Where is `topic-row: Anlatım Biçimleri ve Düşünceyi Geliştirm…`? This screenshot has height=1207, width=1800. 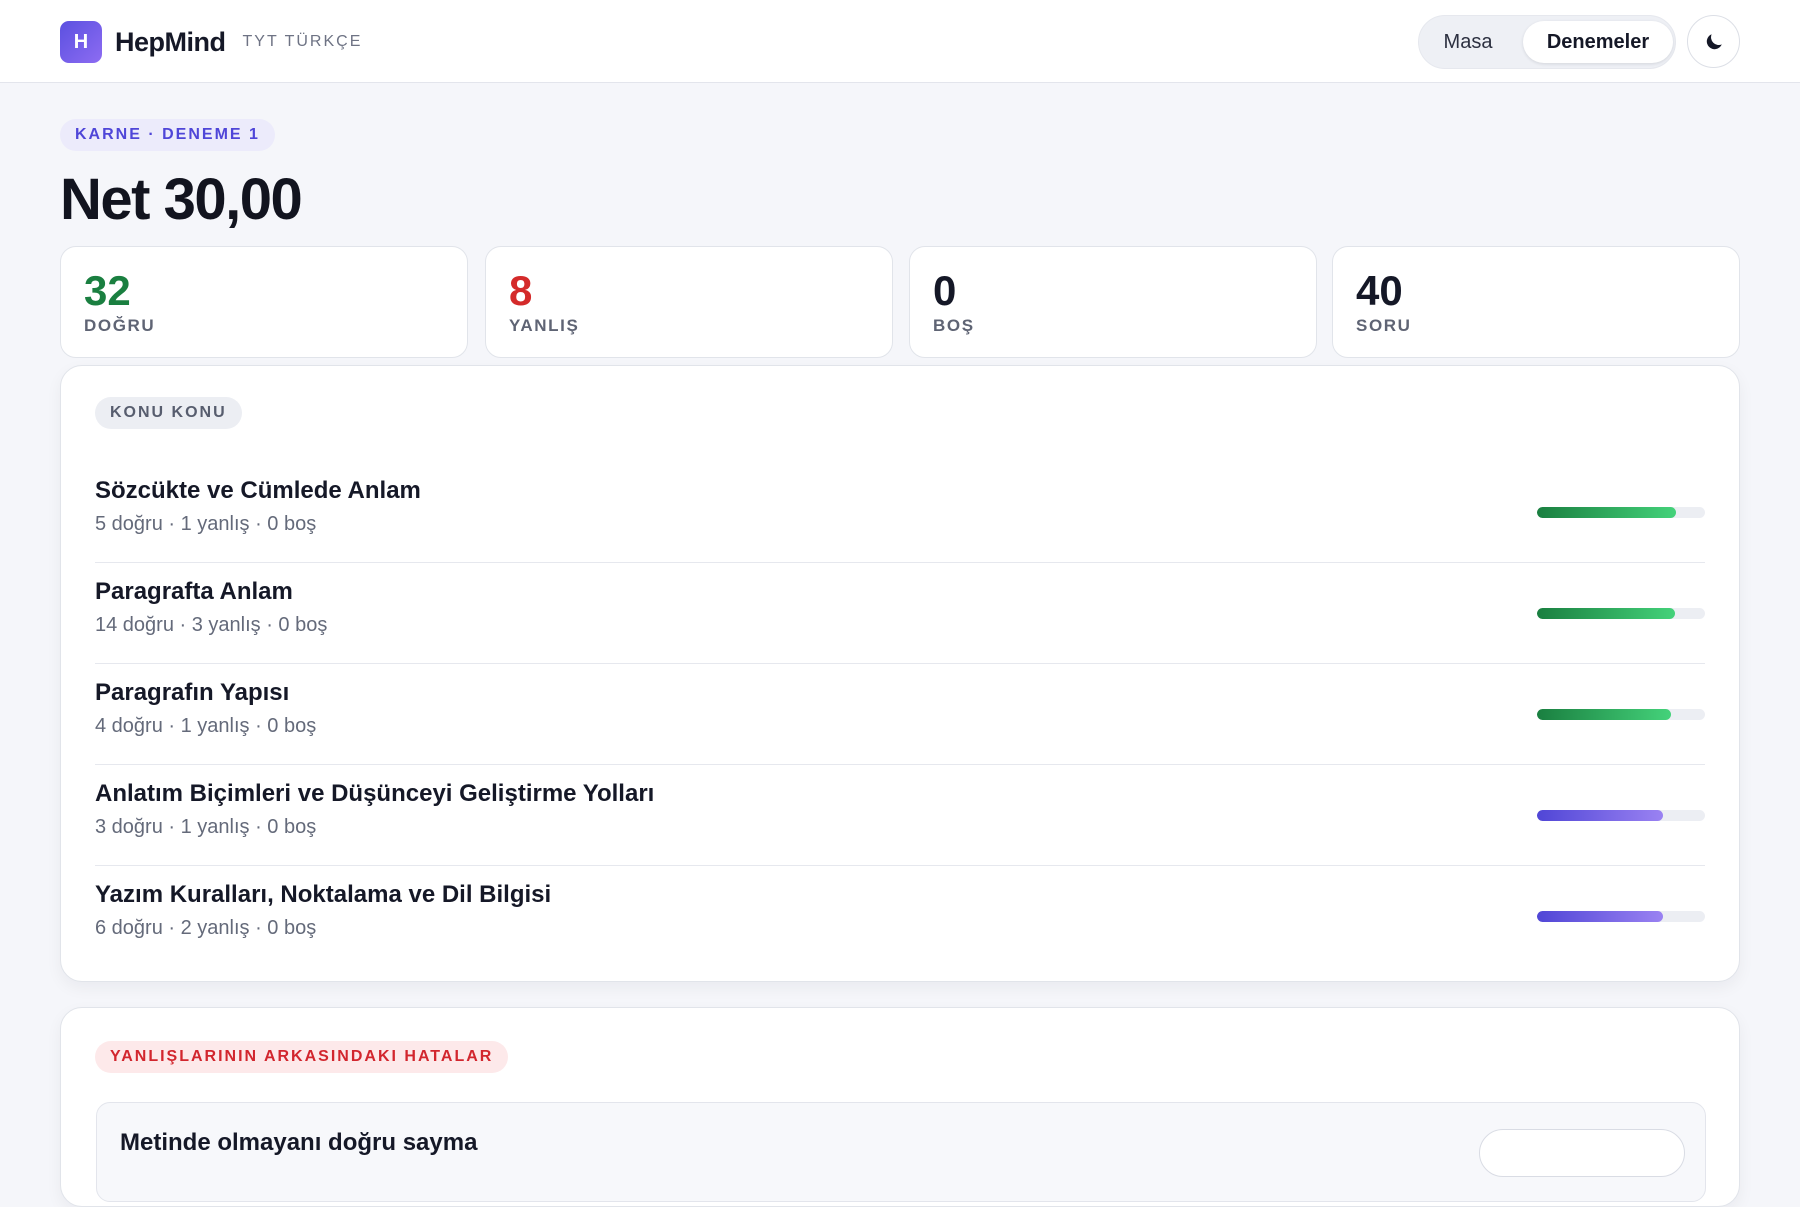
topic-row: Anlatım Biçimleri ve Düşünceyi Geliştirm… is located at coordinates (900, 815).